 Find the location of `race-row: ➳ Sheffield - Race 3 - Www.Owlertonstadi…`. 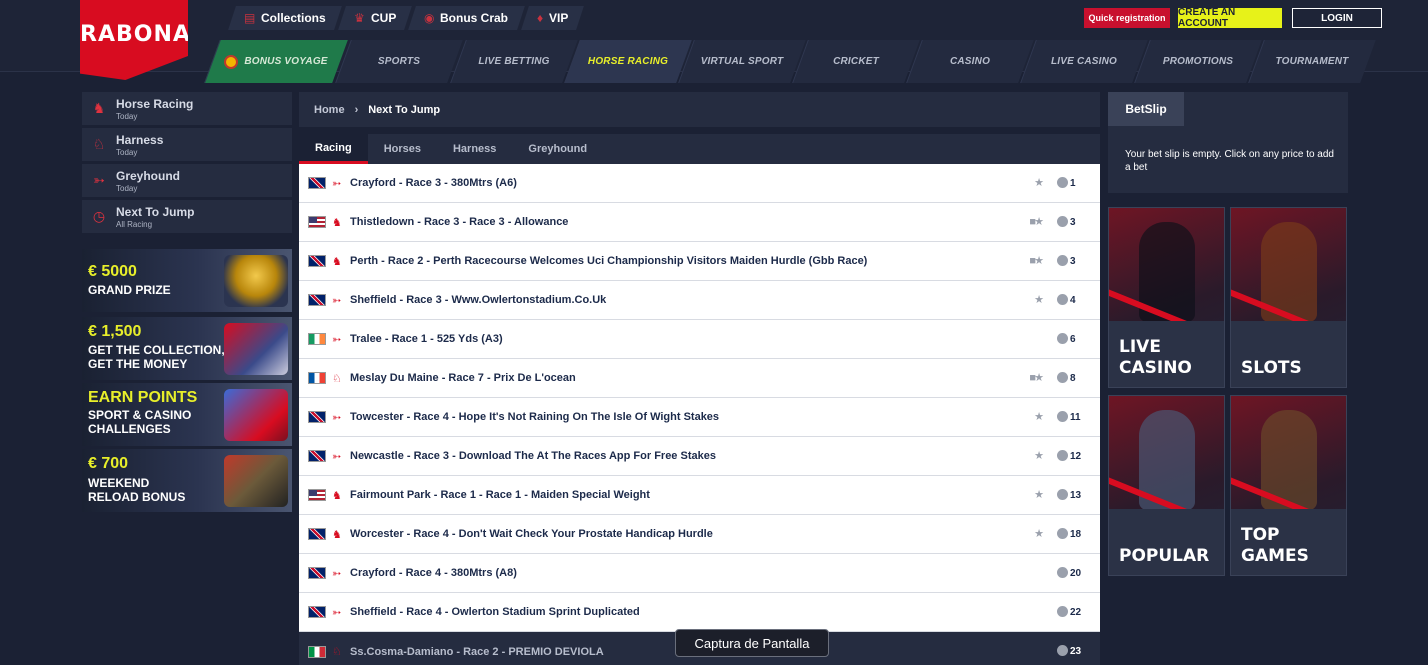

race-row: ➳ Sheffield - Race 3 - Www.Owlertonstadi… is located at coordinates (699, 300).